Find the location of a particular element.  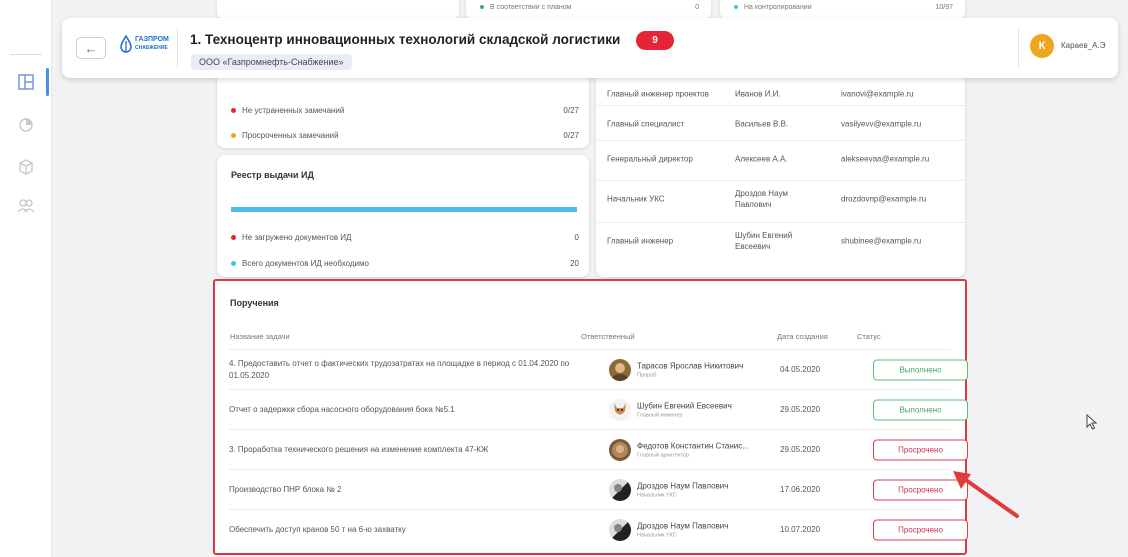

status-value: 10/97 is located at coordinates (944, 7).